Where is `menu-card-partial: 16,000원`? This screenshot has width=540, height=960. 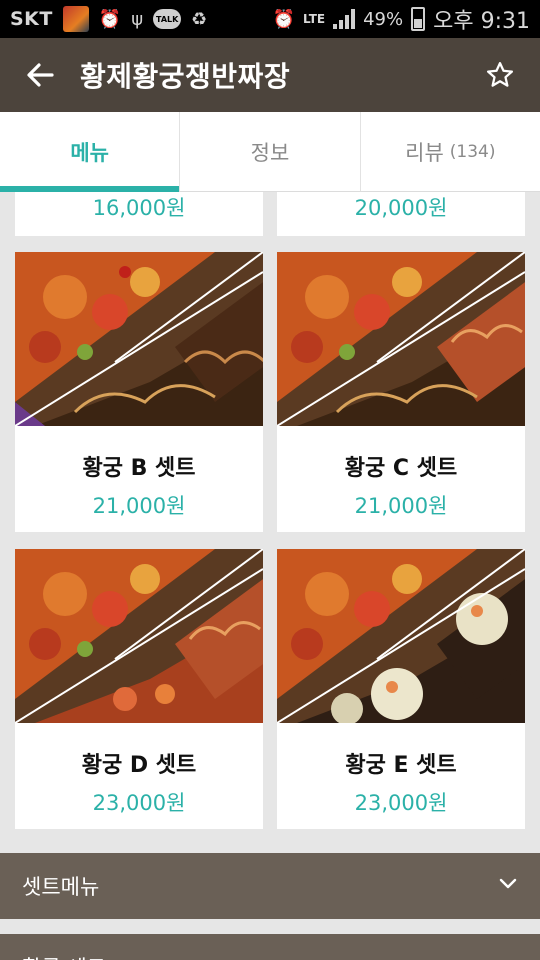
menu-card-partial: 16,000원 is located at coordinates (139, 214).